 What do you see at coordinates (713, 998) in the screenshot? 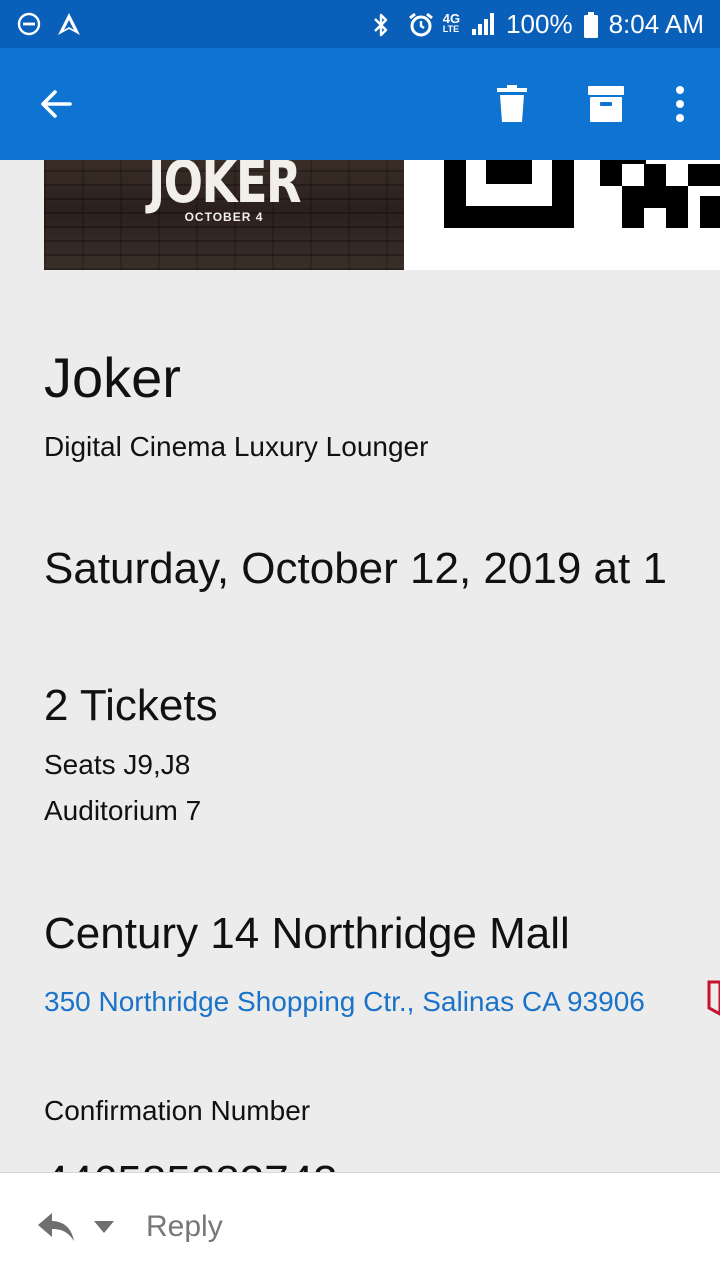
I see `map-pin-icon` at bounding box center [713, 998].